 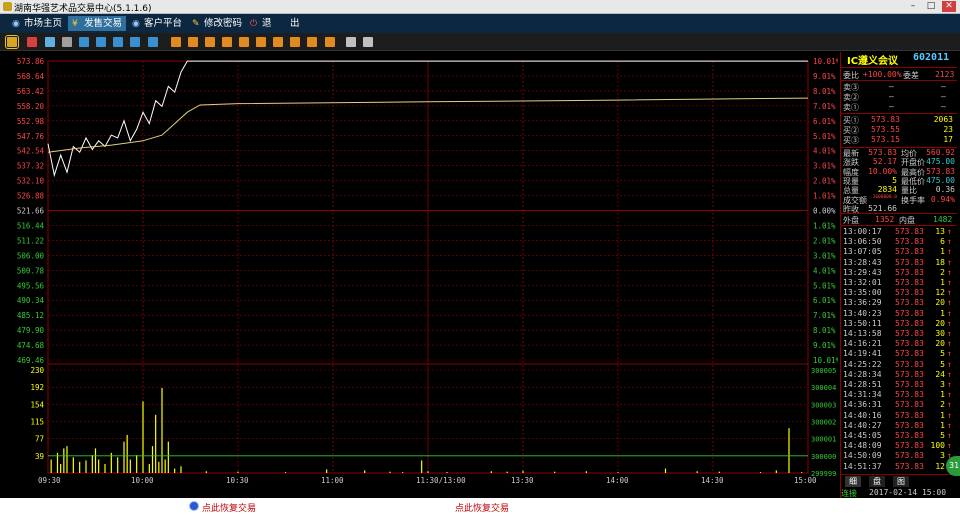 I want to click on price-tick-label: 521.66, so click(x=31, y=211).